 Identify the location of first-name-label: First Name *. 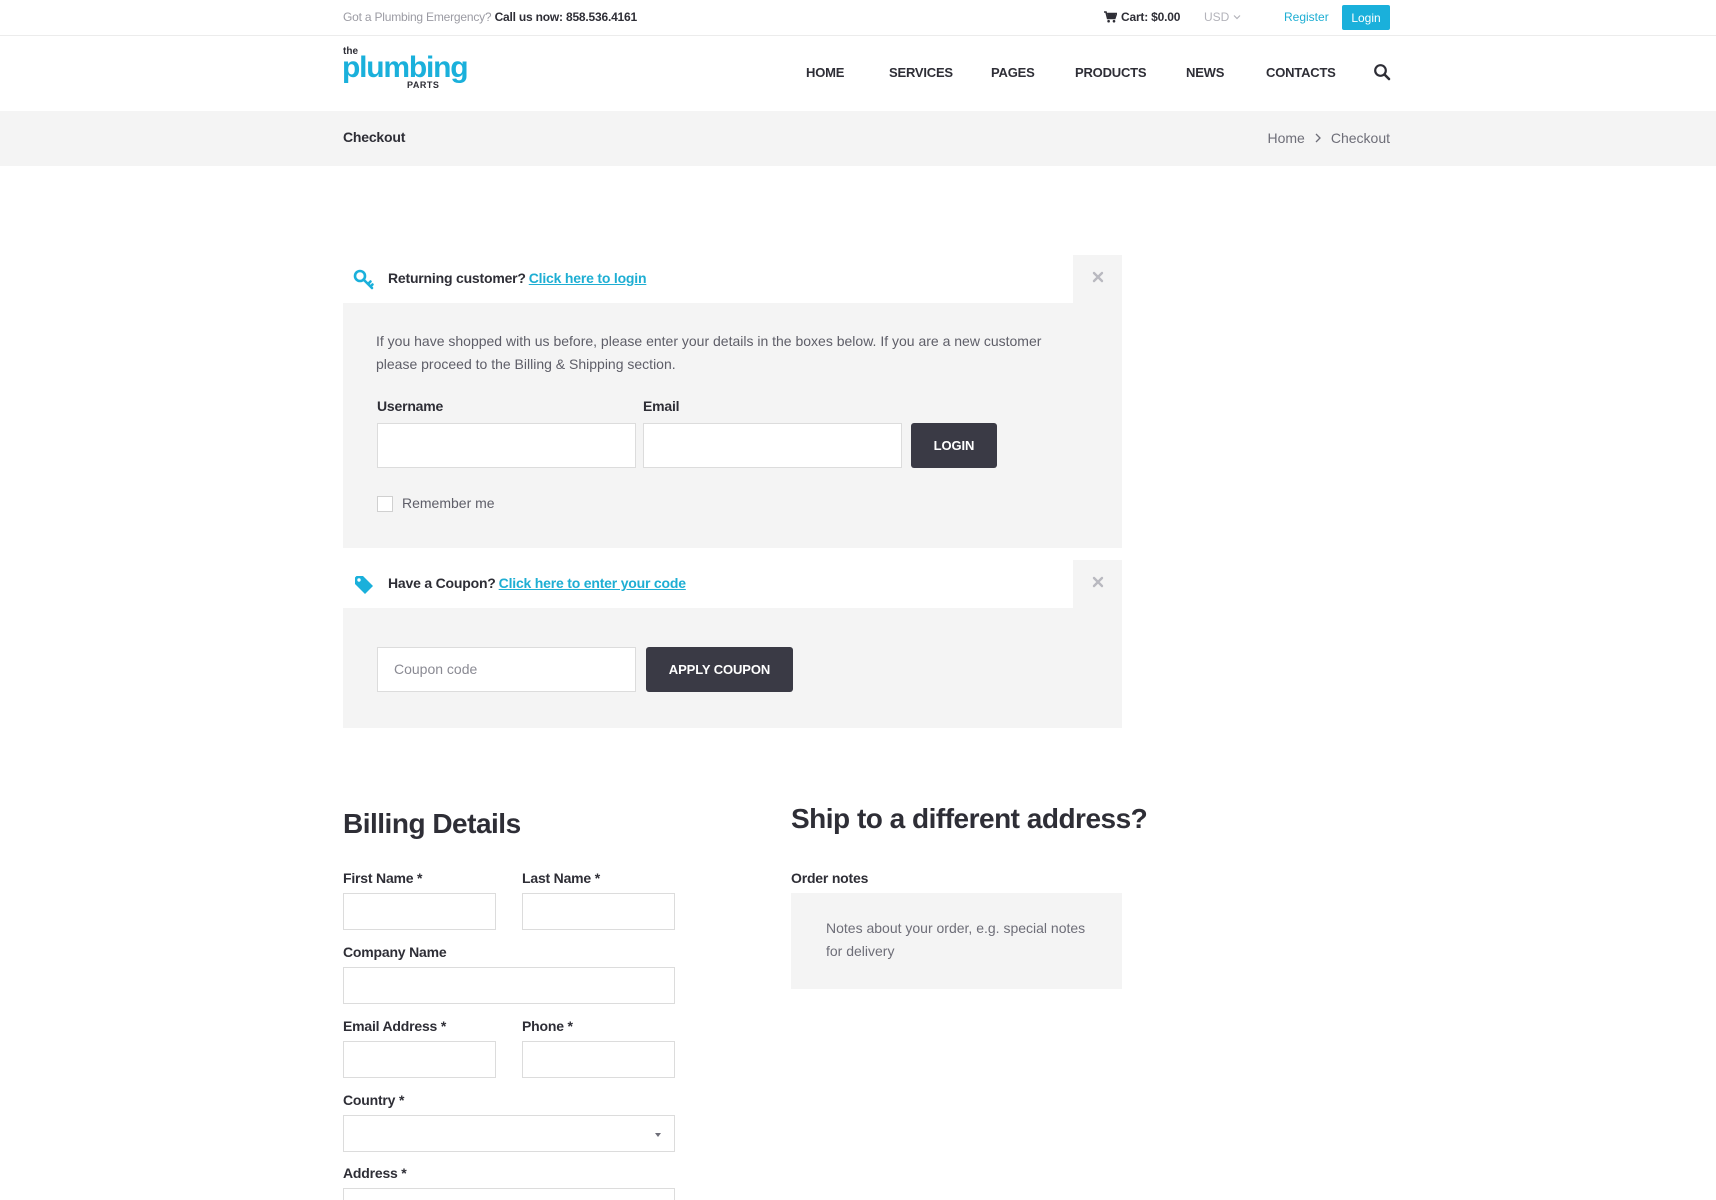
(383, 878).